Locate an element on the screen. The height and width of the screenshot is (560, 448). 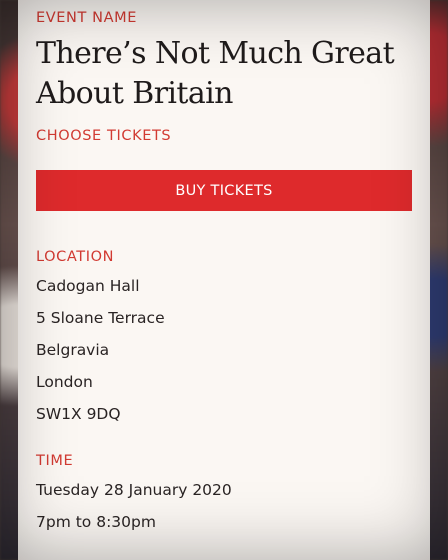
street-address: 5 Sloane Terrace is located at coordinates (100, 318).